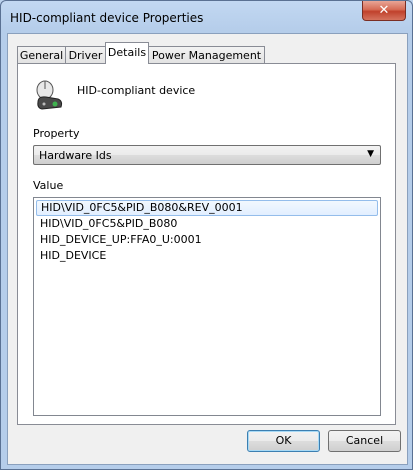 The width and height of the screenshot is (413, 470). What do you see at coordinates (107, 18) in the screenshot?
I see `window-title: HID-compliant device Properties` at bounding box center [107, 18].